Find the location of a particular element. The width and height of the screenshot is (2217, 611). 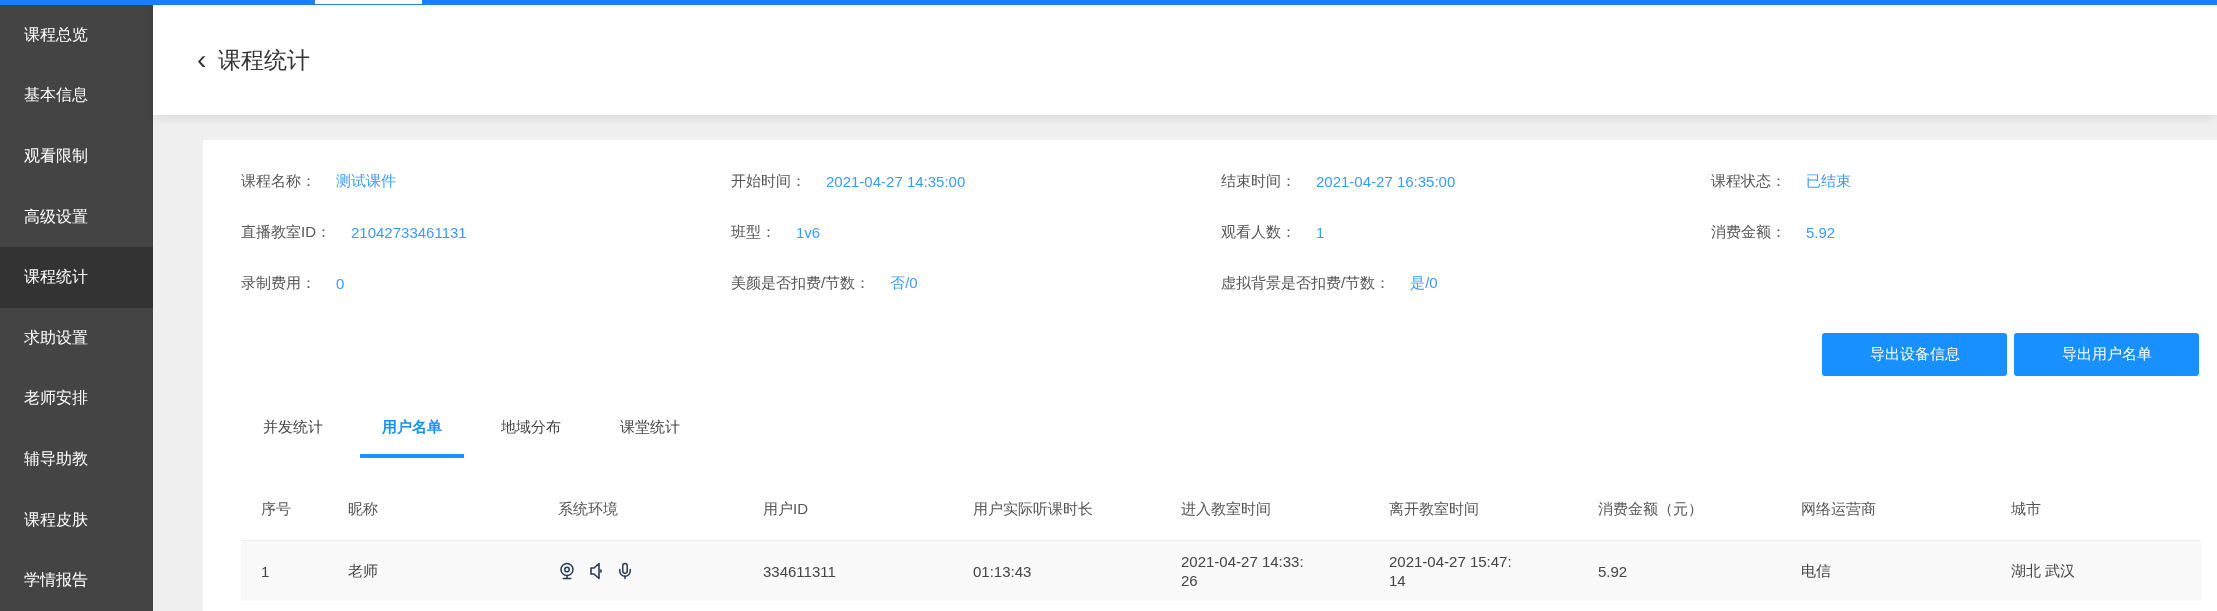

table-cell-text: 湖北 武汉 is located at coordinates (2043, 571).